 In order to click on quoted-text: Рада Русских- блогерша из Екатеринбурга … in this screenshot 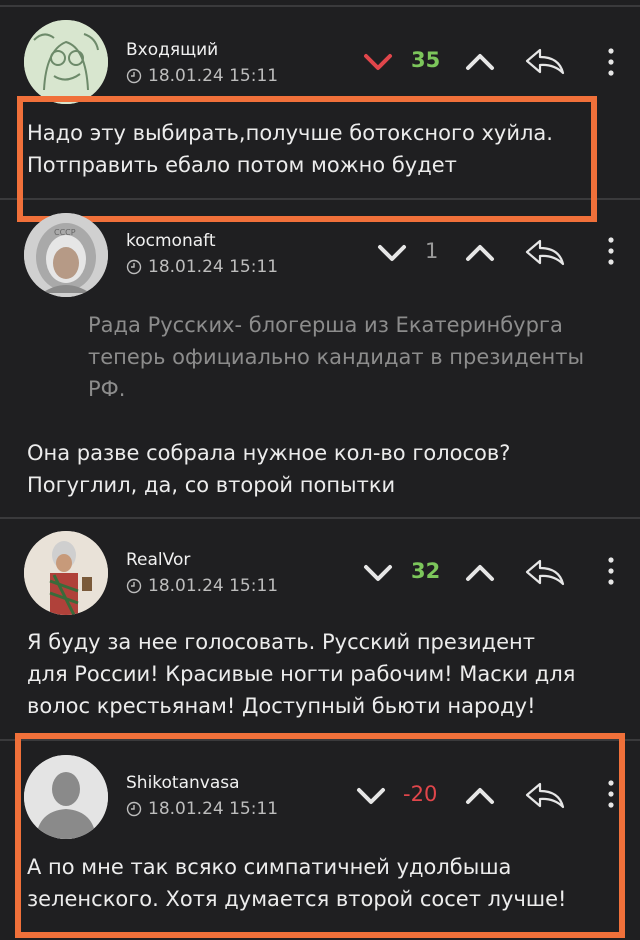, I will do `click(348, 357)`.